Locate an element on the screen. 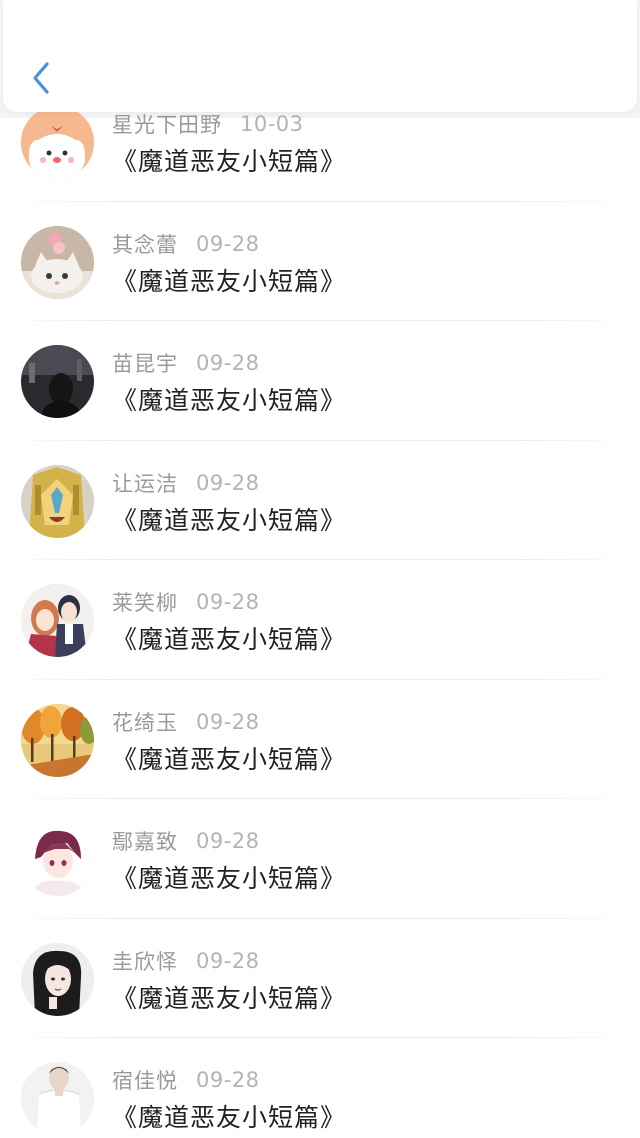  list-item: 花绮玉 09-28 《魔道恶友小短篇》 is located at coordinates (320, 740).